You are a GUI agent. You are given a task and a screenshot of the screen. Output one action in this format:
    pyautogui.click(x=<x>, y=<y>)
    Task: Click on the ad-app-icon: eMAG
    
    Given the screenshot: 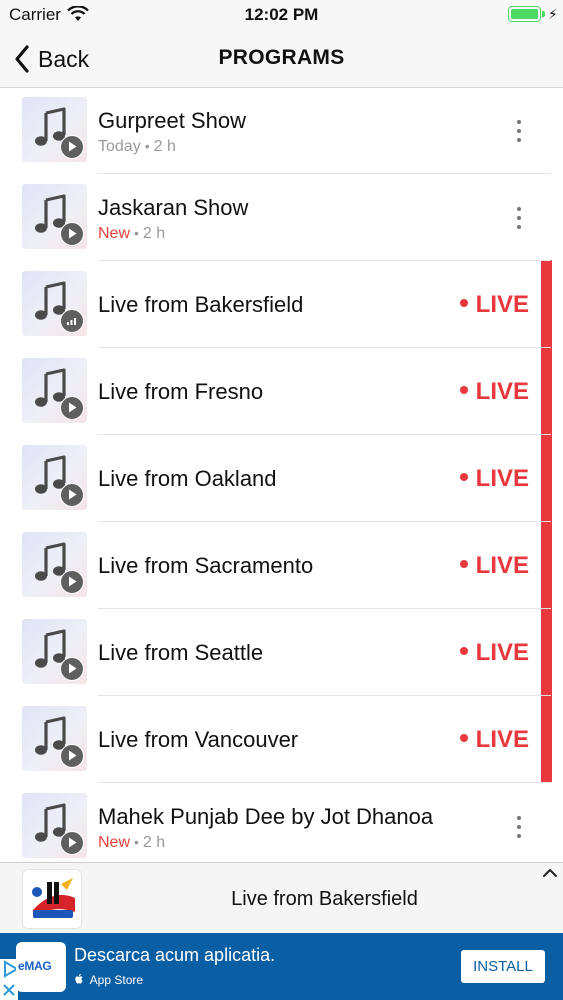 What is the action you would take?
    pyautogui.click(x=41, y=967)
    